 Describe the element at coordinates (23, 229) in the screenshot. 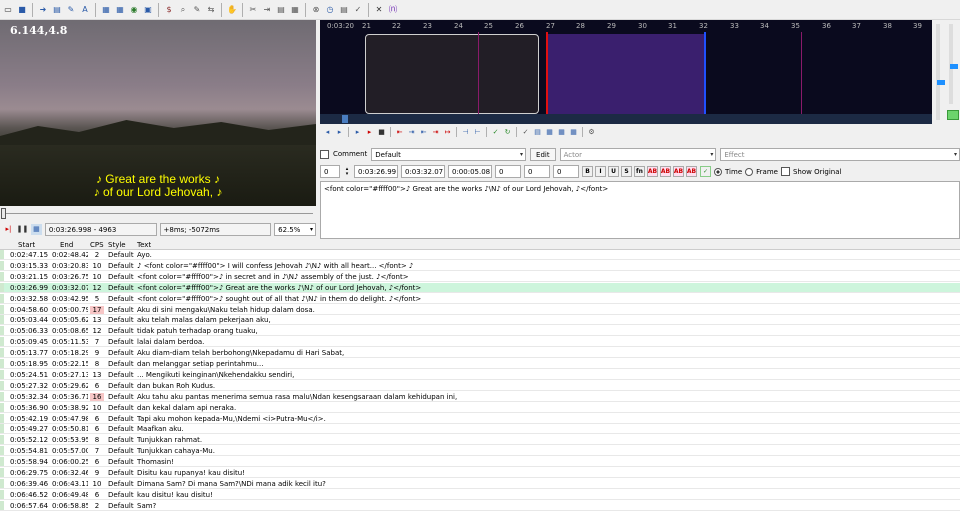

I see `pause-icon: ❚❚` at that location.